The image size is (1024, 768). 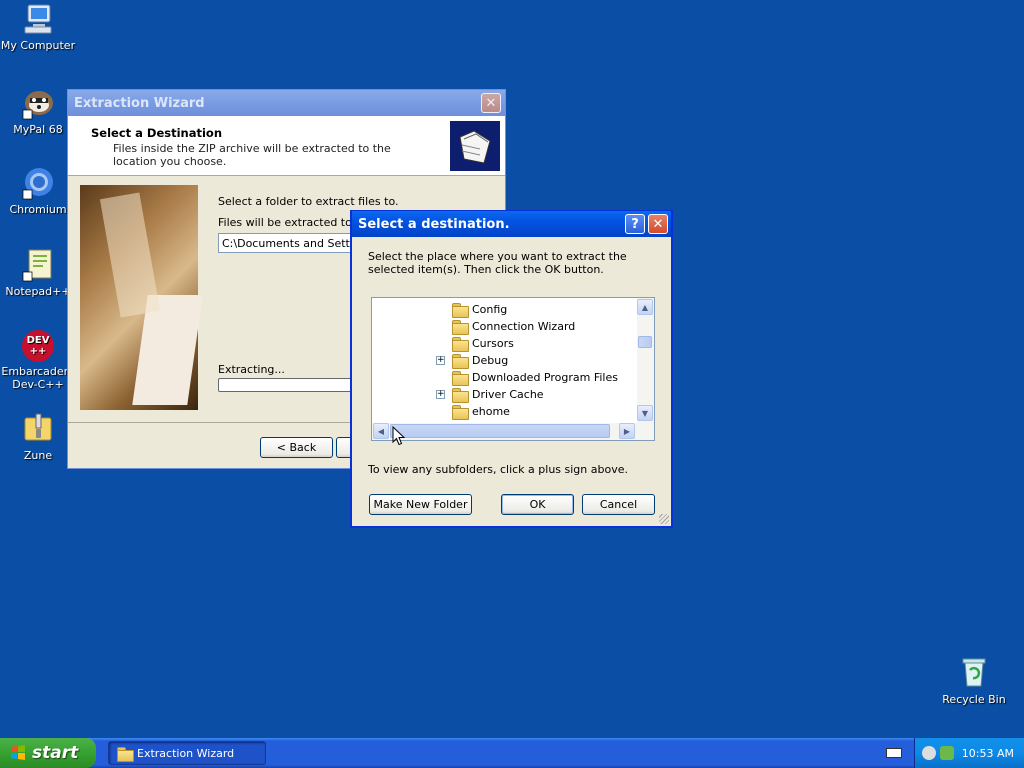 What do you see at coordinates (974, 673) in the screenshot?
I see `recycle-bin-icon` at bounding box center [974, 673].